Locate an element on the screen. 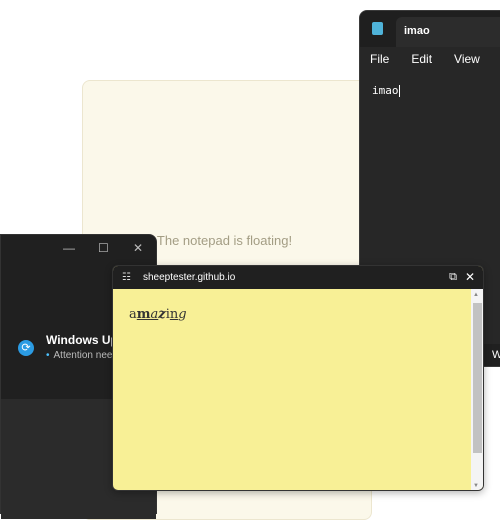  notepad-content: imao is located at coordinates (385, 90).